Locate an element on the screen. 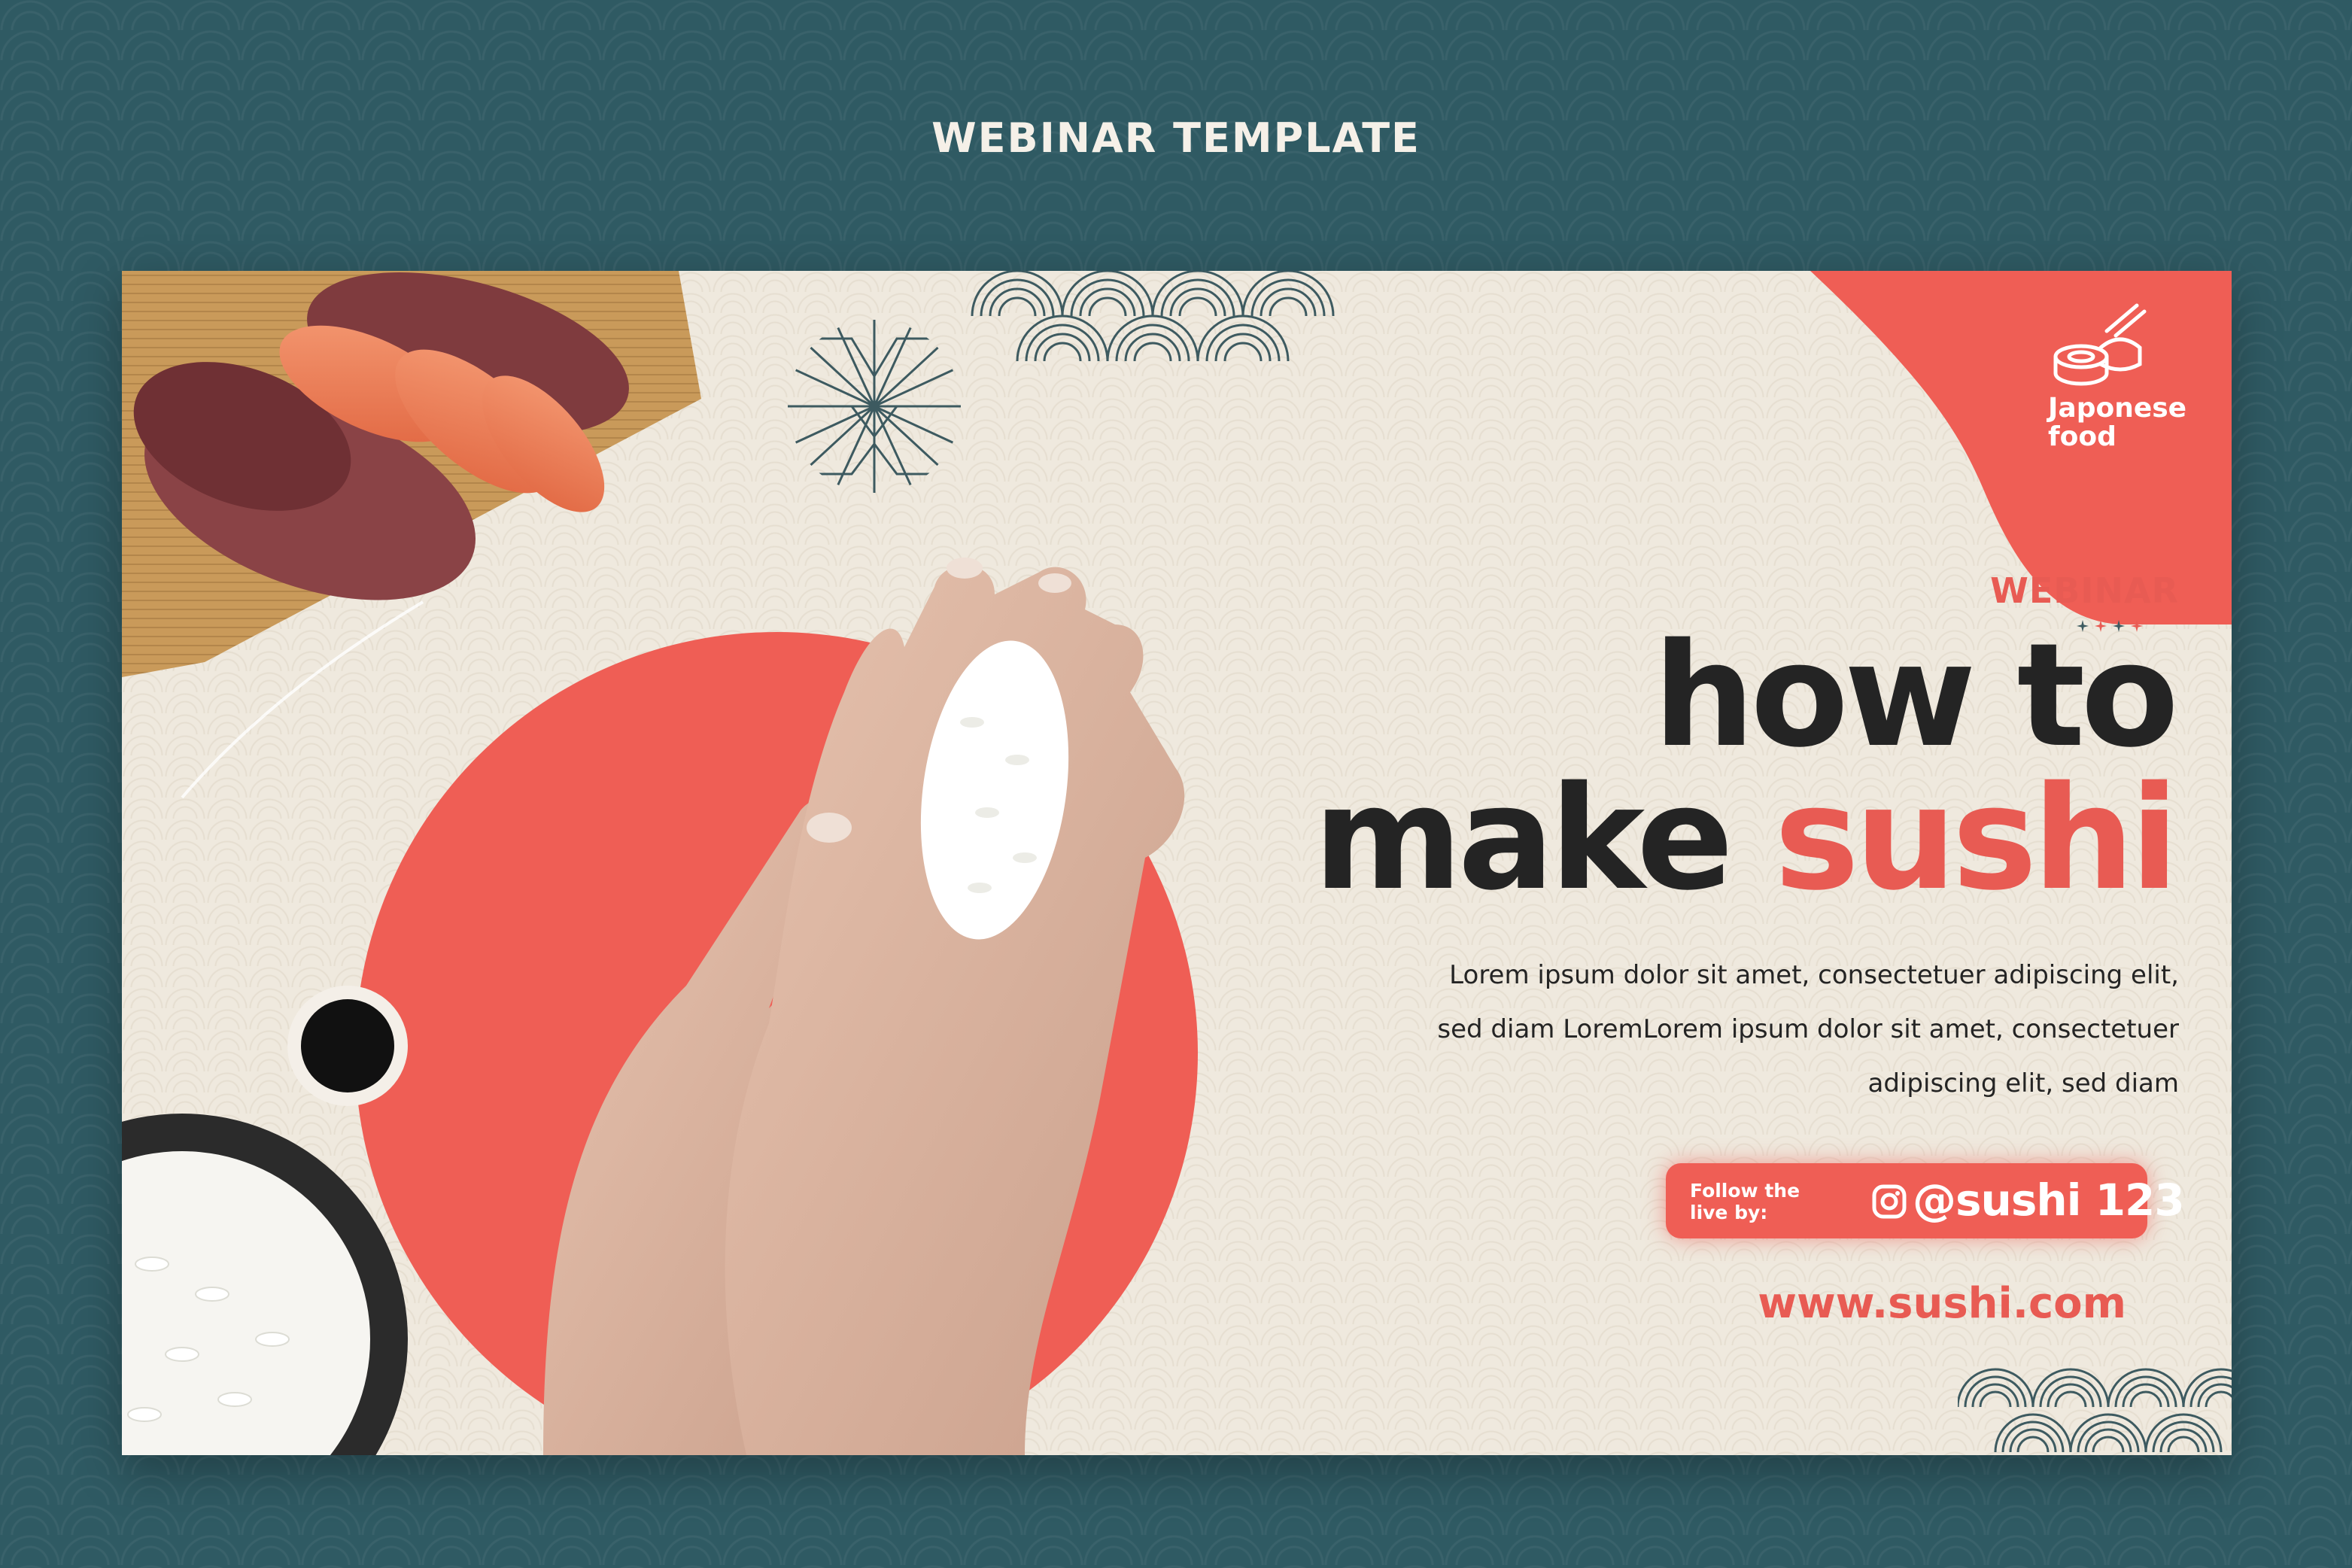  wave-pattern-decoration is located at coordinates (2095, 1410).